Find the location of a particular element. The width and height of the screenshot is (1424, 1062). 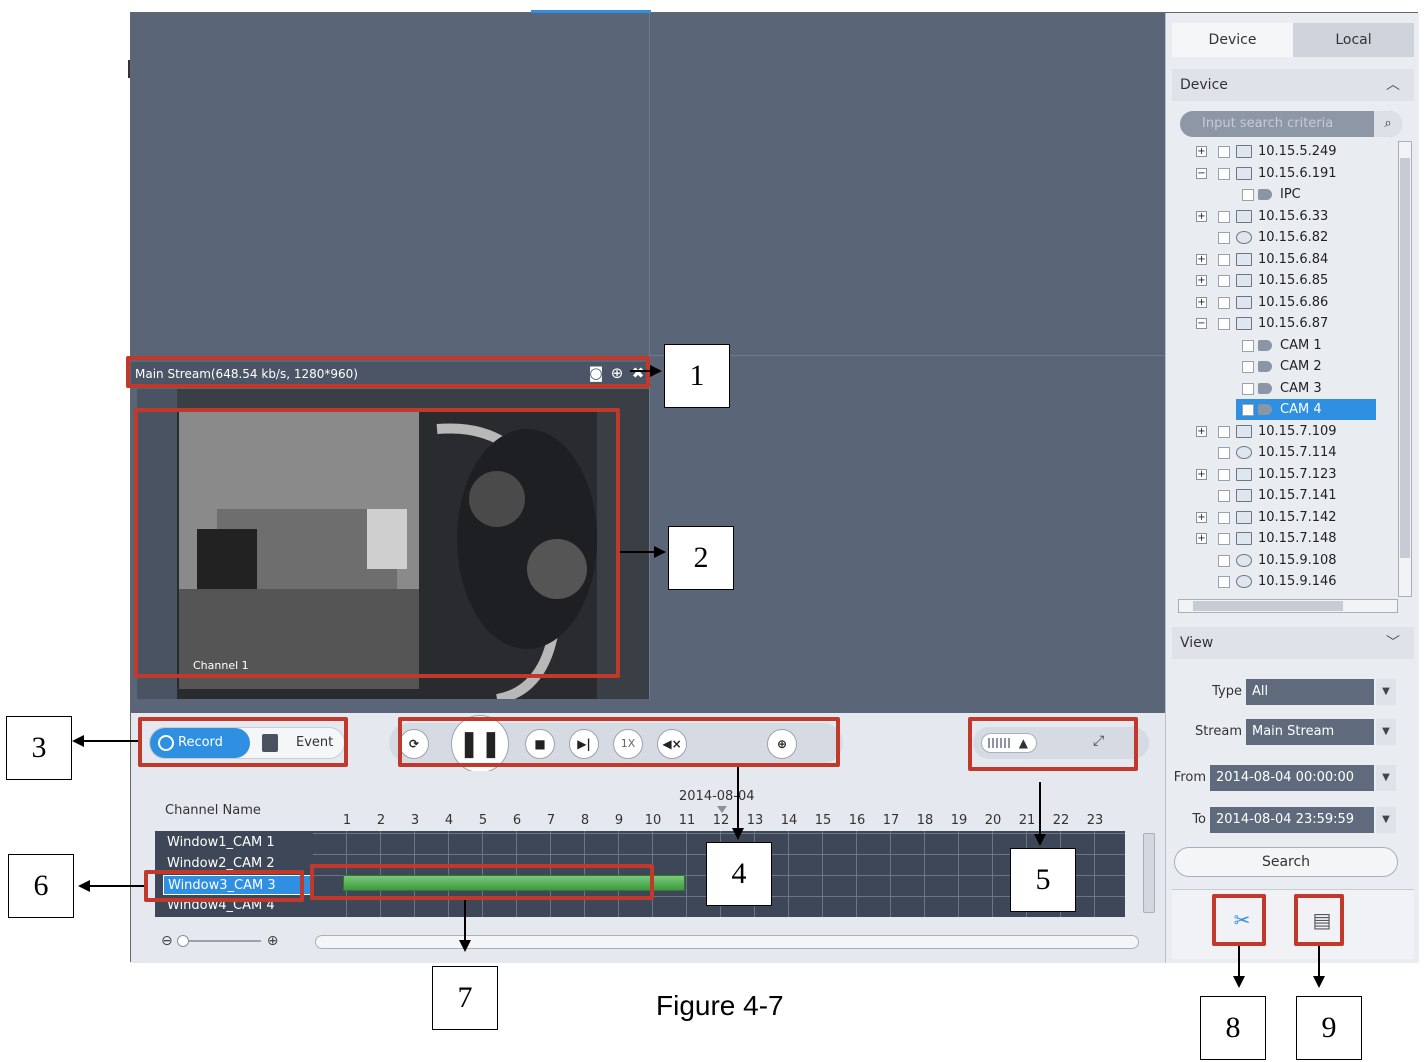

tree-horizontal-scrollbar is located at coordinates (1288, 606).